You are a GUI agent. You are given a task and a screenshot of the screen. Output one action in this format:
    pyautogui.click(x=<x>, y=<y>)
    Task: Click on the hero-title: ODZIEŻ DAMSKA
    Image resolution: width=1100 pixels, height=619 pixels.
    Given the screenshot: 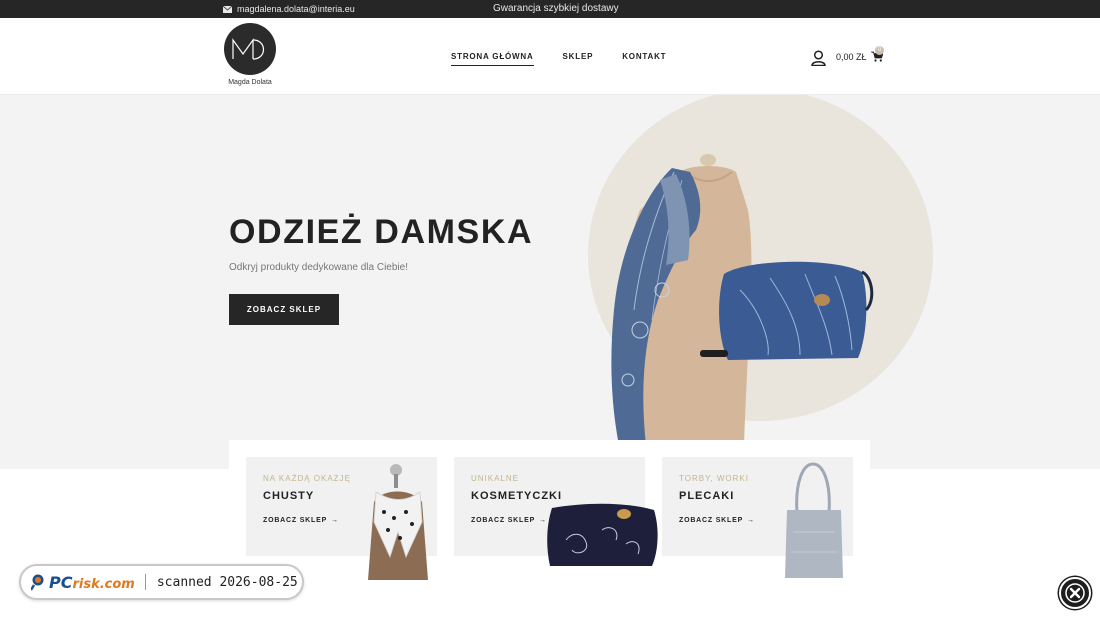 What is the action you would take?
    pyautogui.click(x=381, y=232)
    